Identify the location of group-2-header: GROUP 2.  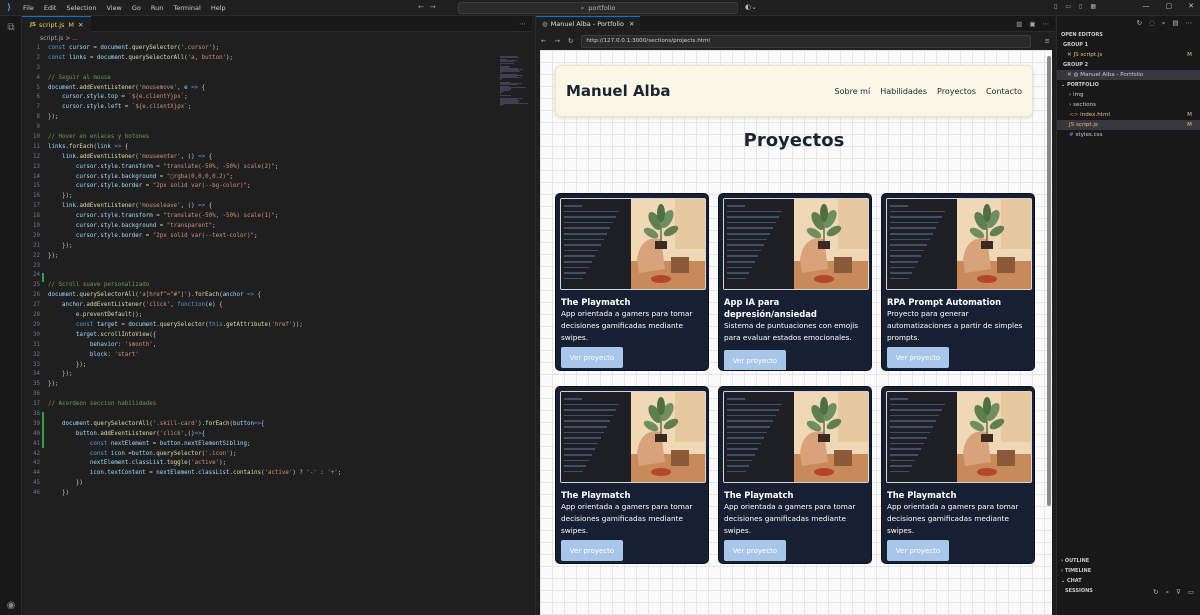
(1128, 65).